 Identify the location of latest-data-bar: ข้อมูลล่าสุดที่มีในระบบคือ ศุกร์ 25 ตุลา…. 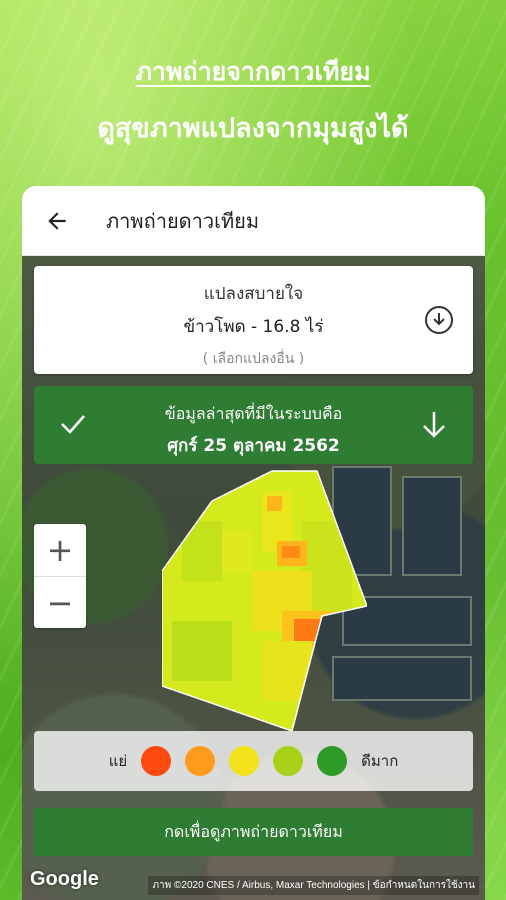
(253, 425).